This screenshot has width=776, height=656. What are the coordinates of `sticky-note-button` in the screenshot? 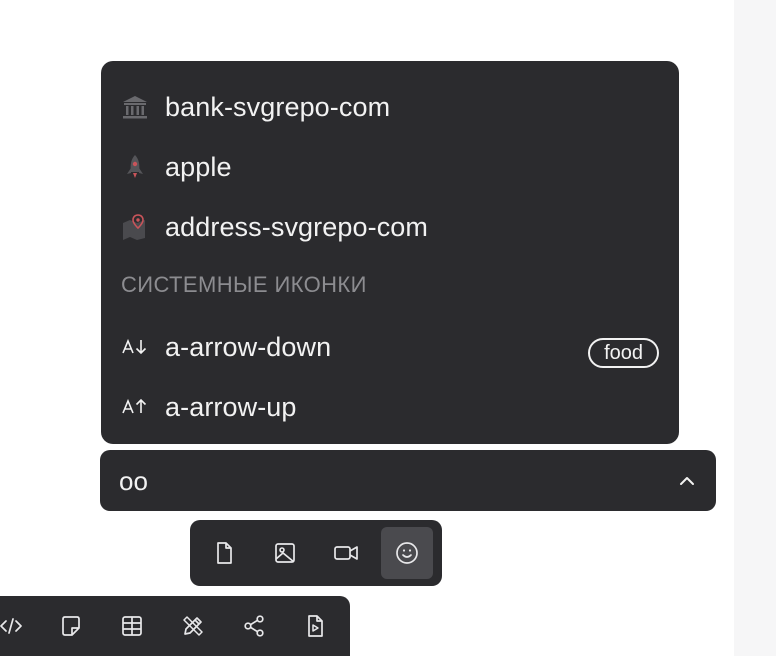 It's located at (71, 626).